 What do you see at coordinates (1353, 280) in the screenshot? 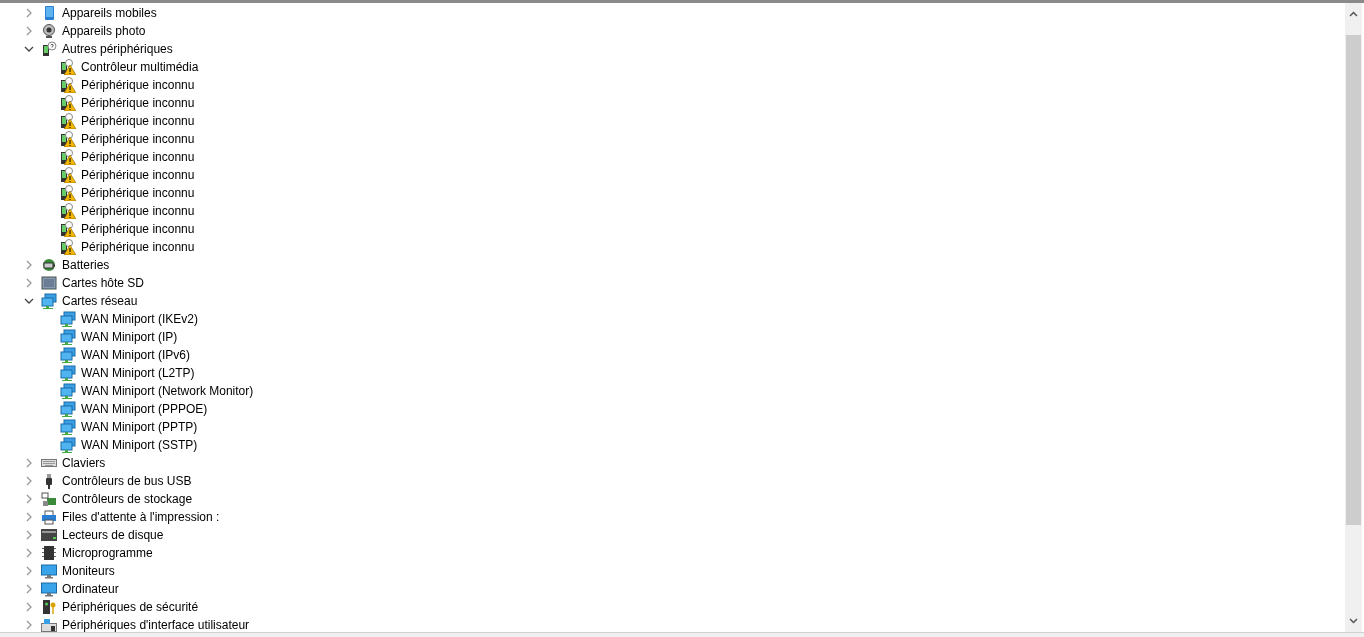
I see `scrollbar-thumb` at bounding box center [1353, 280].